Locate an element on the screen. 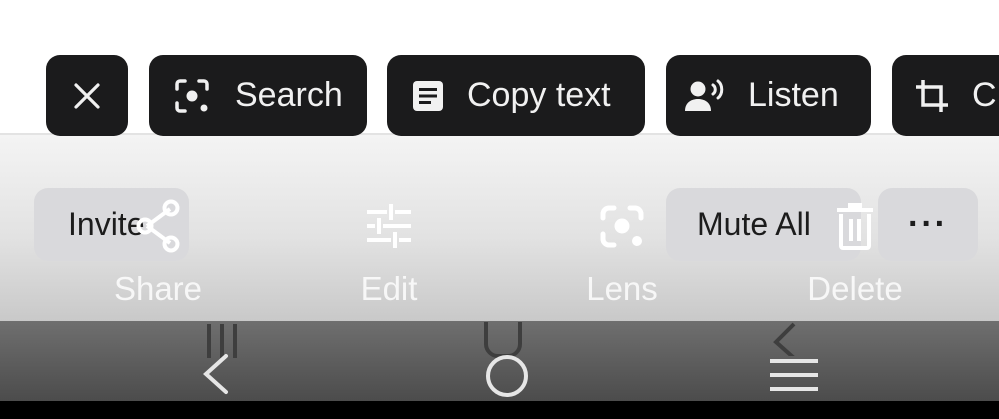 This screenshot has width=999, height=419. listen-chip: Listen is located at coordinates (768, 95).